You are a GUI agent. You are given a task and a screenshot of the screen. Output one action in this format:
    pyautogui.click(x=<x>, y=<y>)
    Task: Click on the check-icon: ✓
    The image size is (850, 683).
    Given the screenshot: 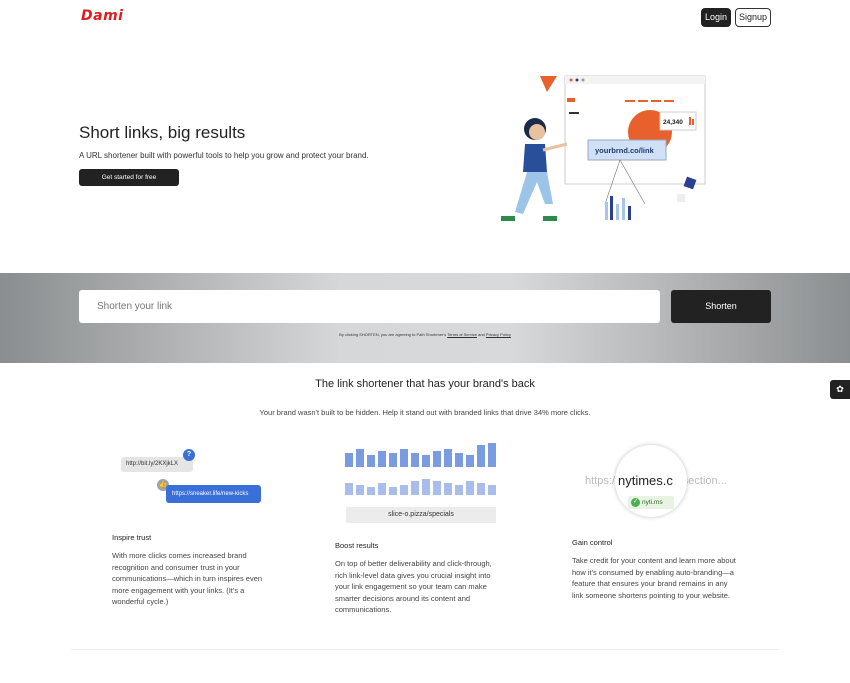 What is the action you would take?
    pyautogui.click(x=635, y=502)
    